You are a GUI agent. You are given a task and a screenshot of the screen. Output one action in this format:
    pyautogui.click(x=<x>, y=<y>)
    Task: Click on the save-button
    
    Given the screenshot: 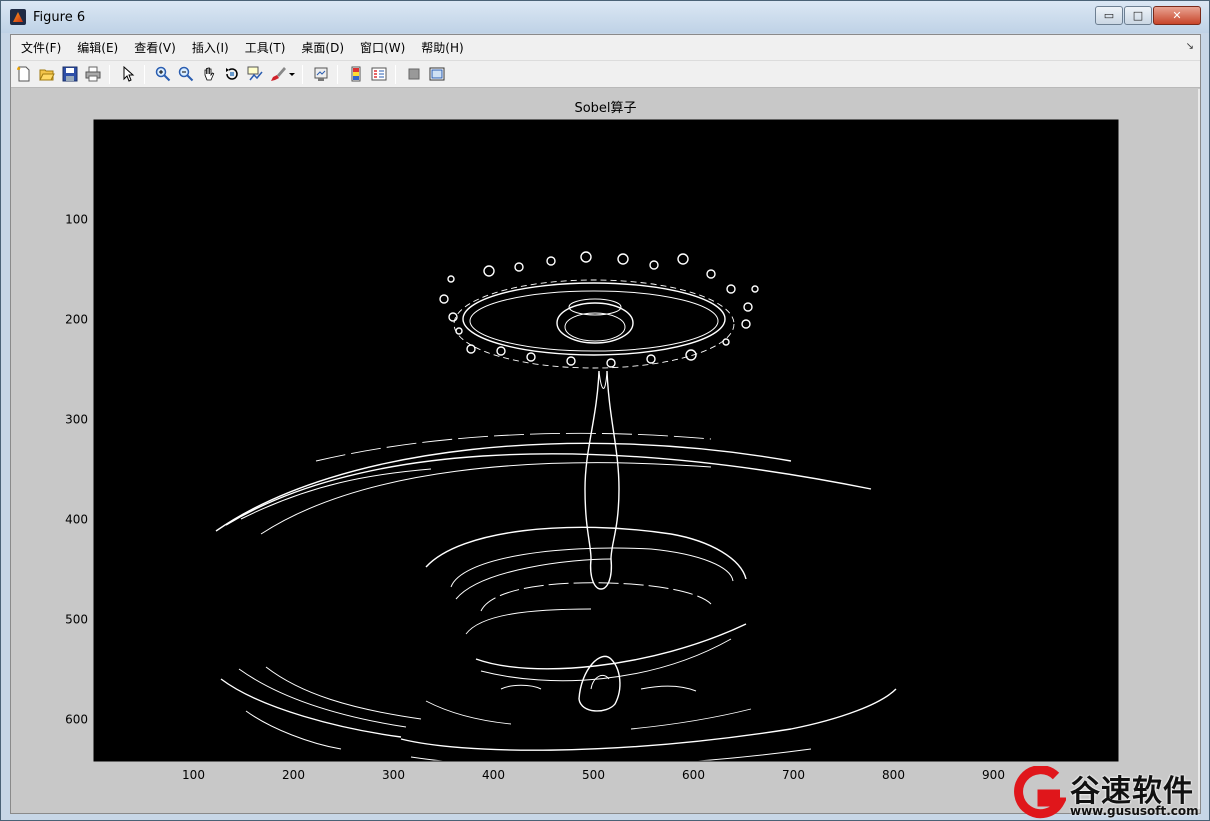 What is the action you would take?
    pyautogui.click(x=70, y=74)
    